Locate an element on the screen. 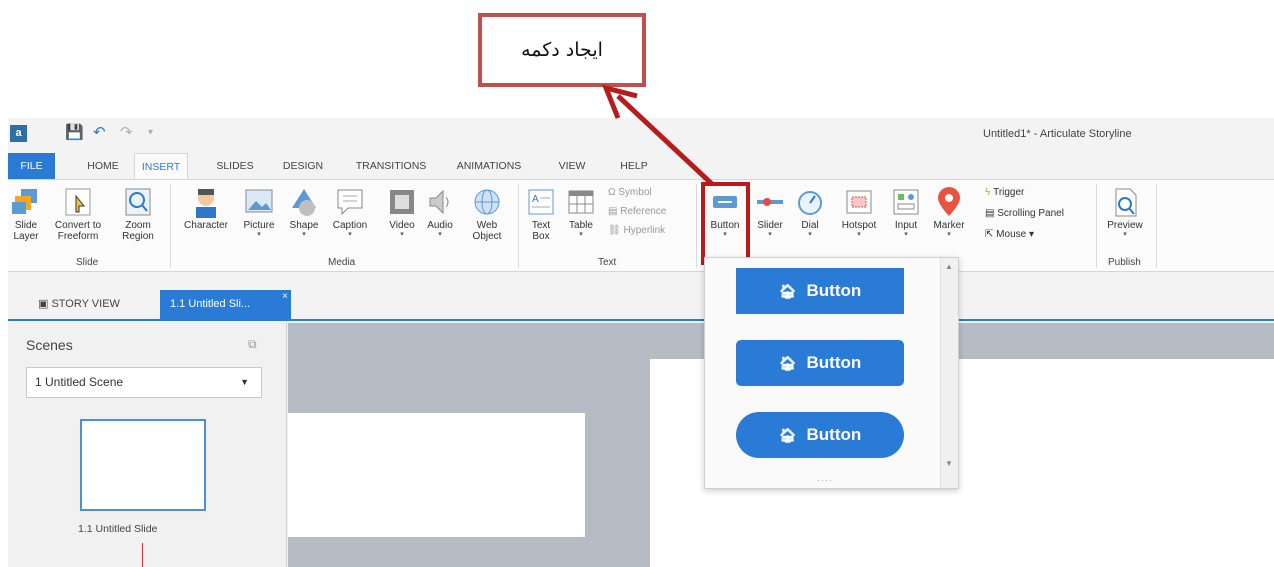 Image resolution: width=1274 pixels, height=567 pixels. convert-label-1: Convert to is located at coordinates (78, 225).